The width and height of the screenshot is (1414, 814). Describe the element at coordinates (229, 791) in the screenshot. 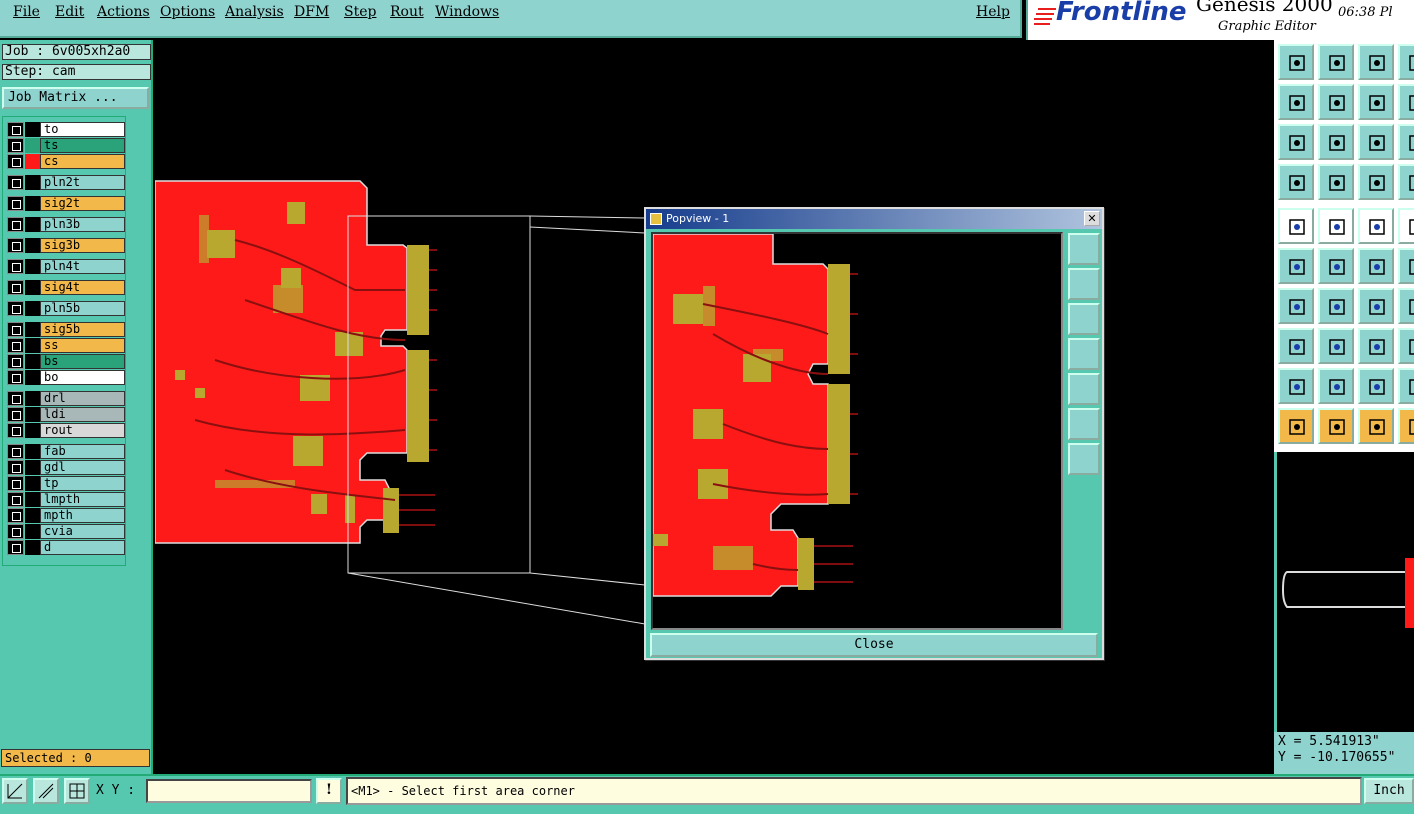

I see `xy-input` at that location.